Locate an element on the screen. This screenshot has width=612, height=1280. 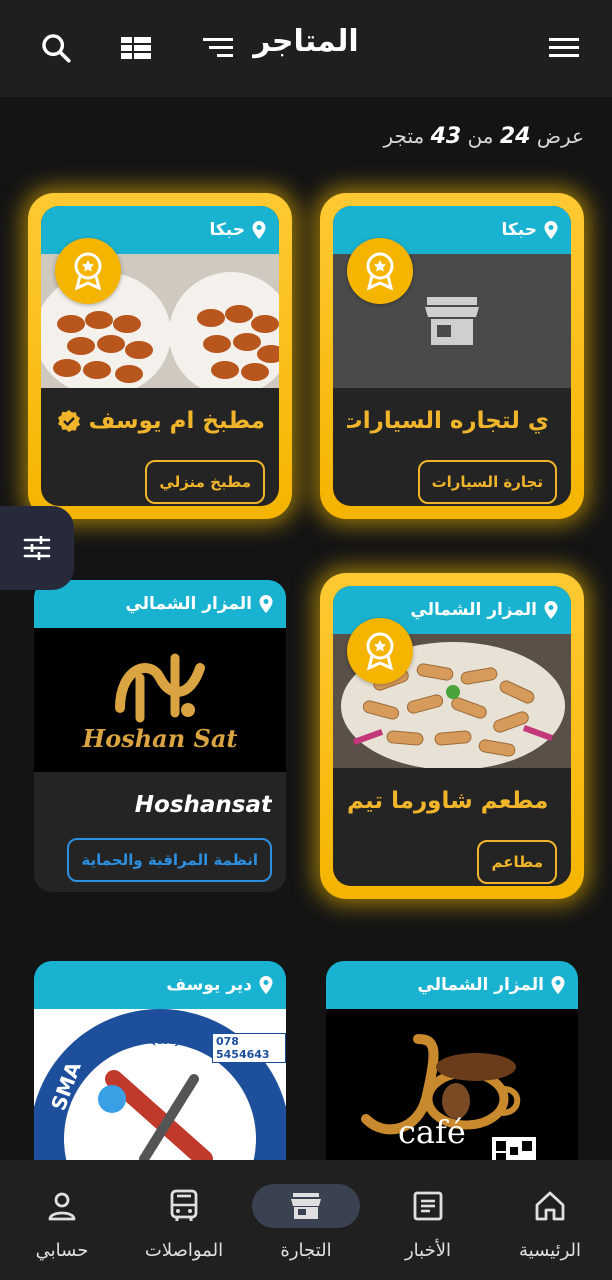
bottom-navigation: الرئيسية الأخبار التجارة المواصلات حسابي is located at coordinates (306, 1220).